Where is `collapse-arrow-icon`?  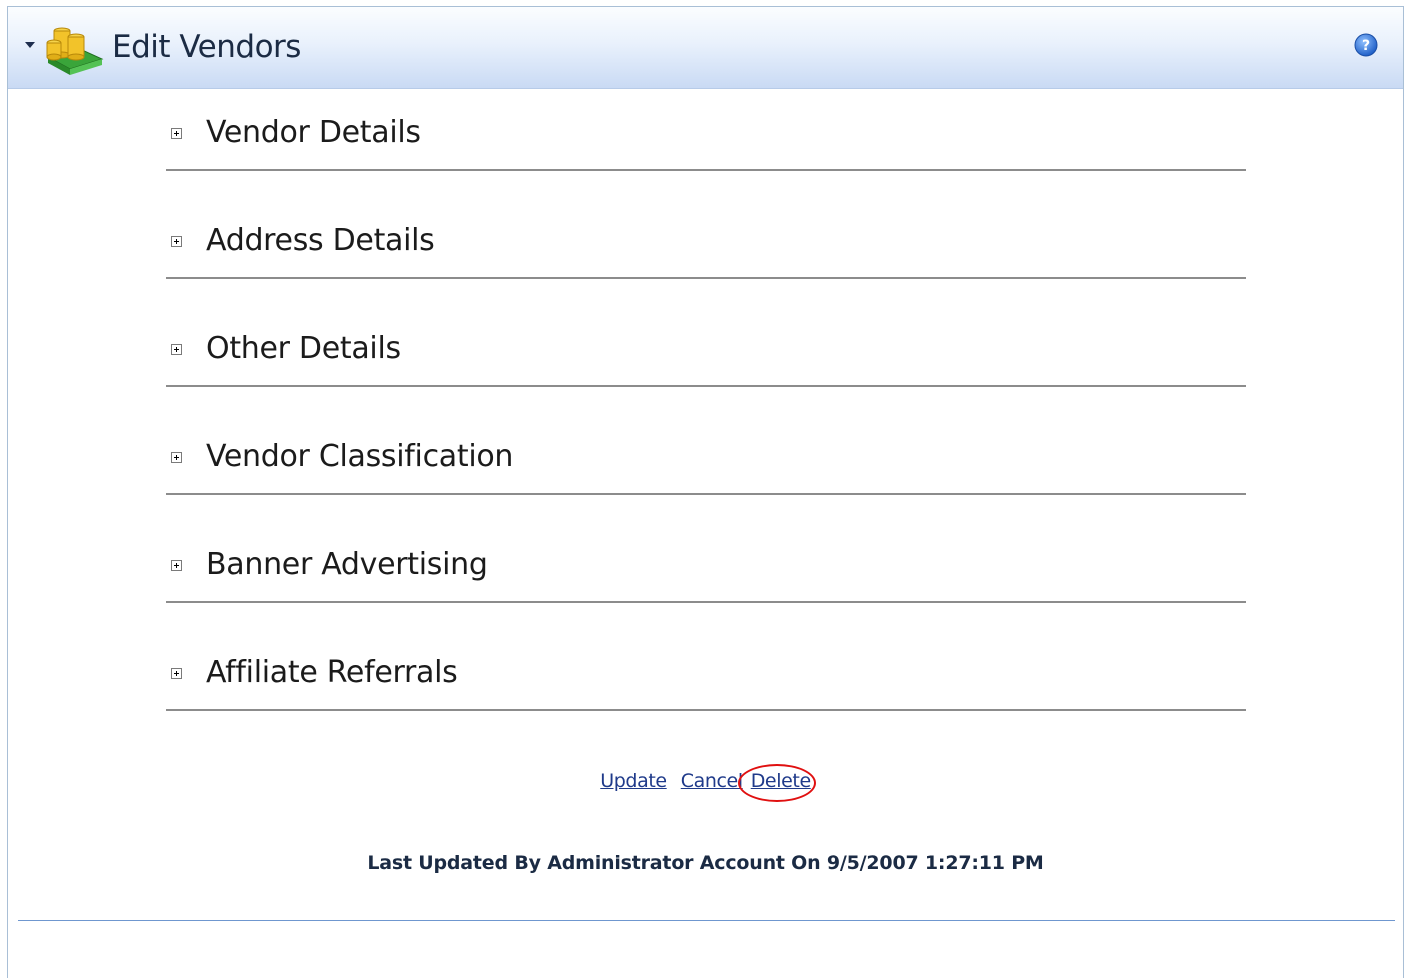
collapse-arrow-icon is located at coordinates (30, 45).